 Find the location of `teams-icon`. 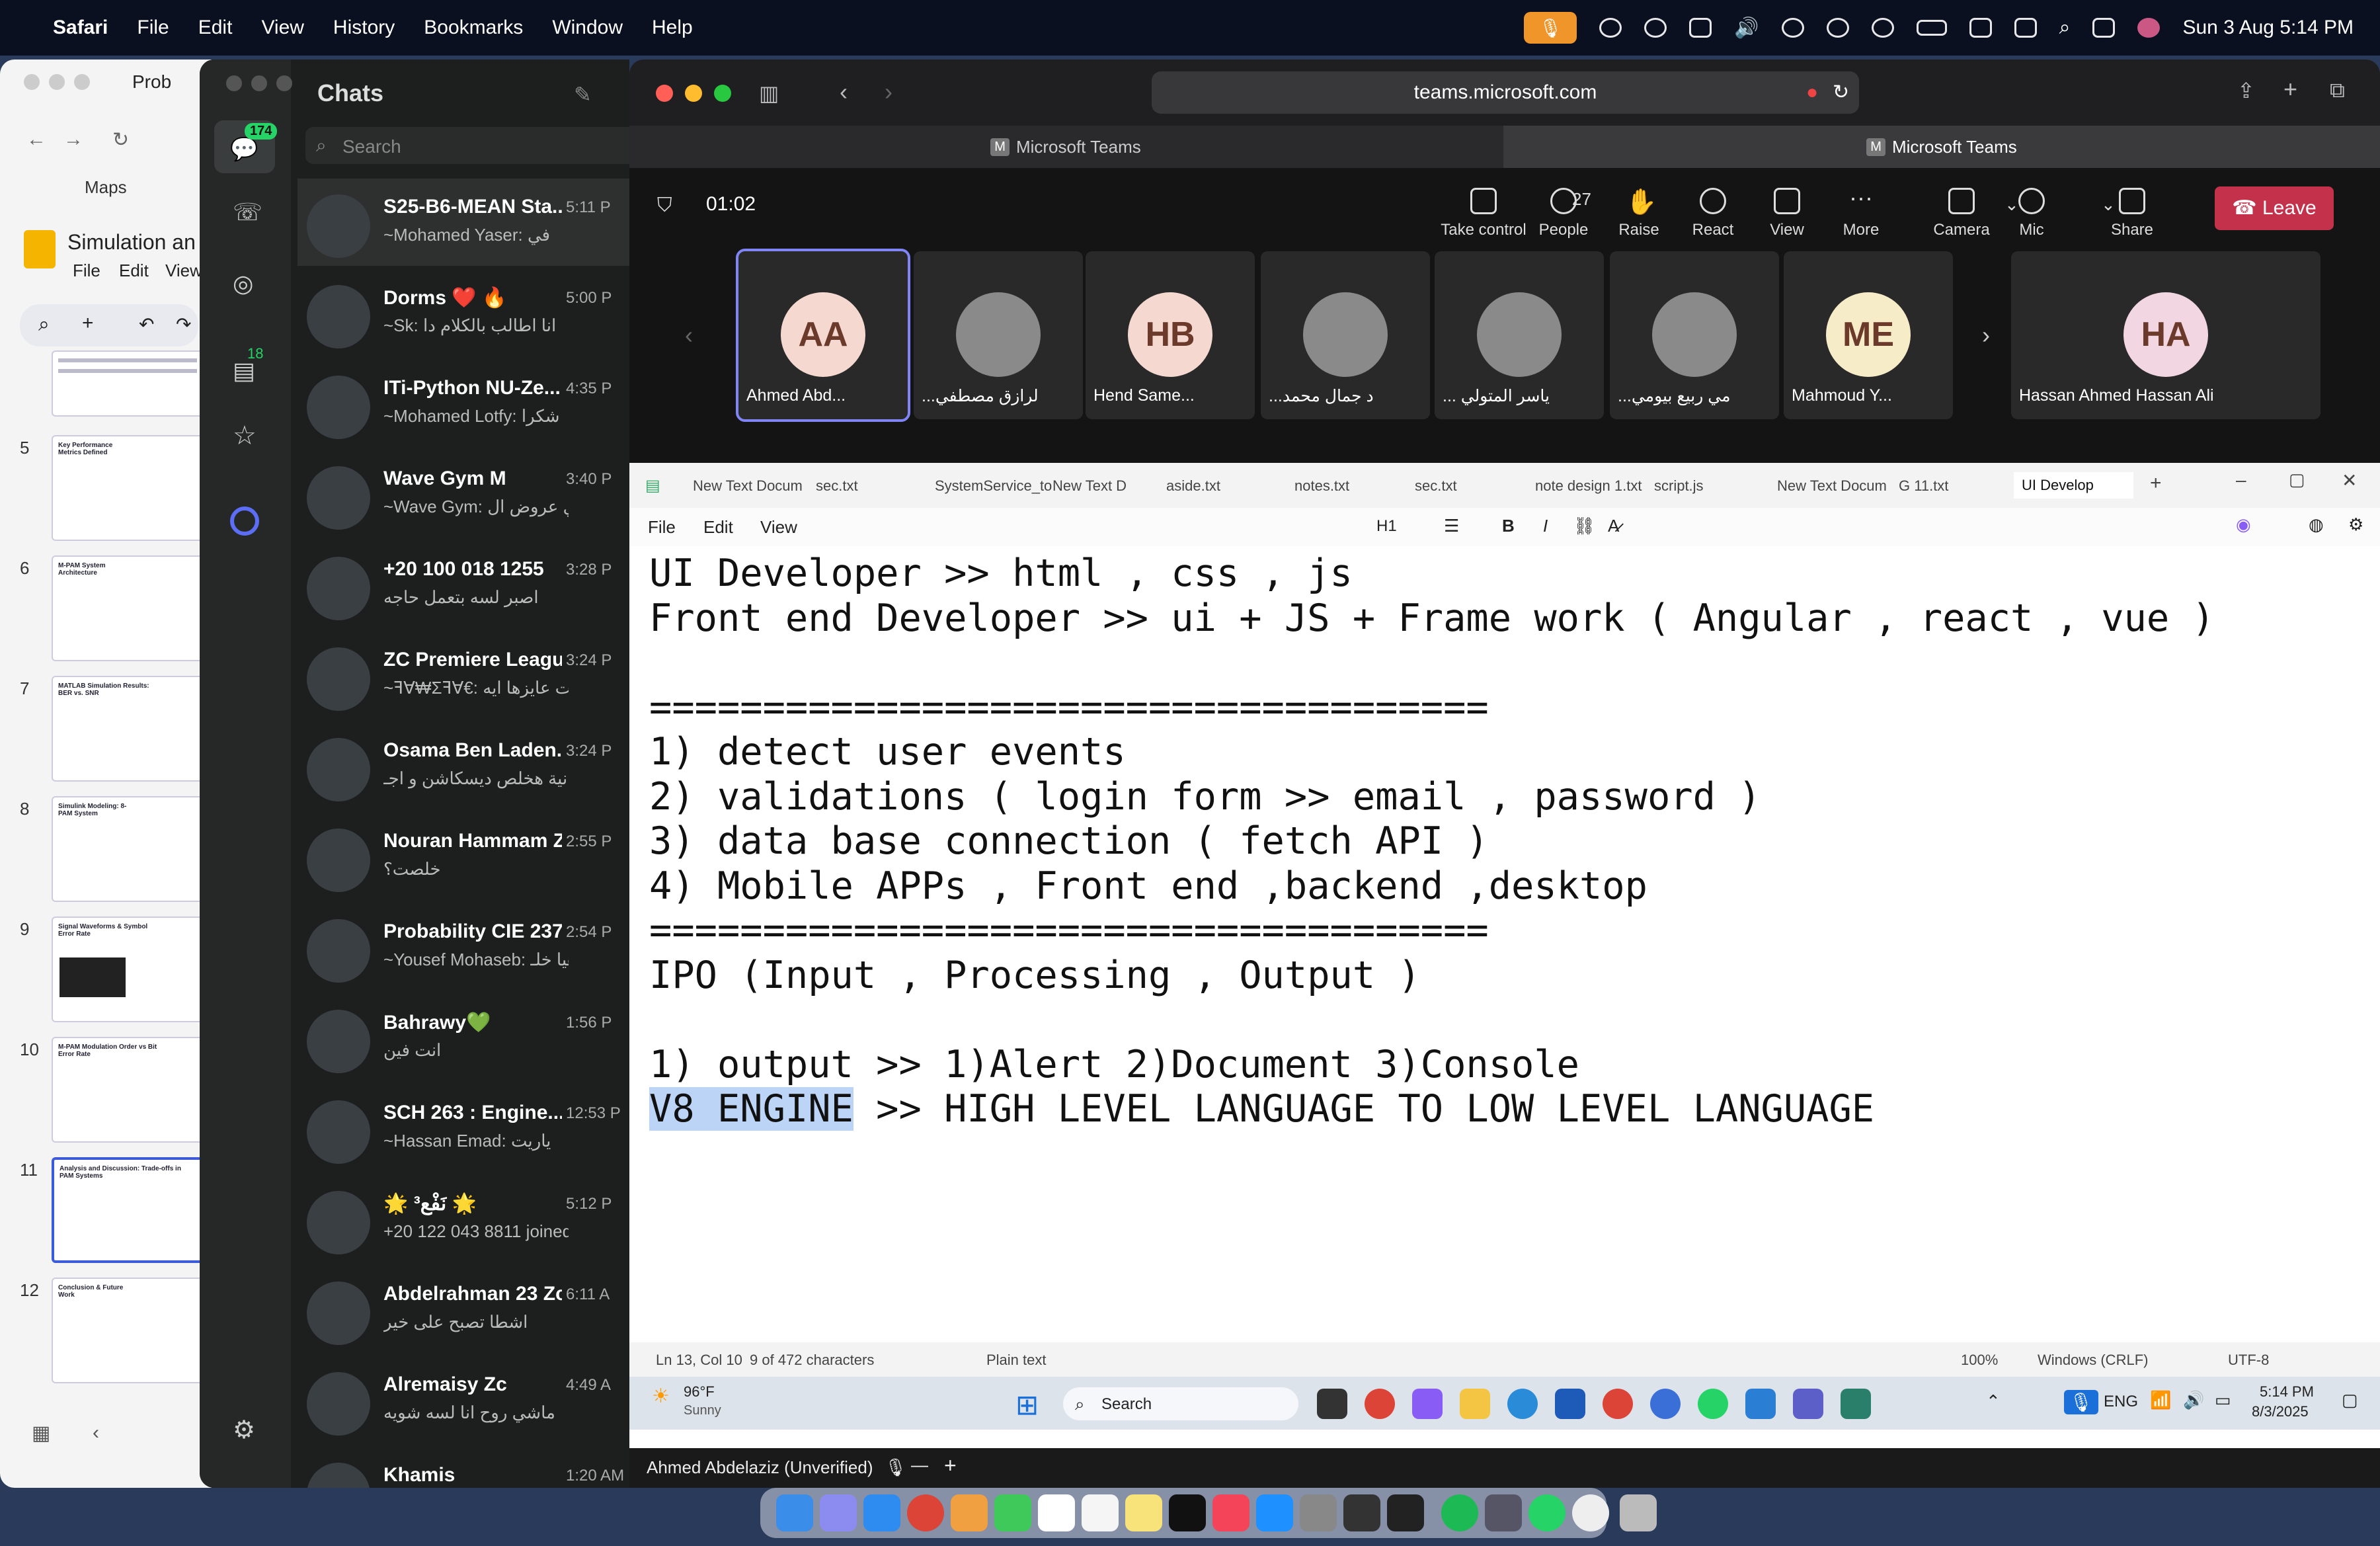

teams-icon is located at coordinates (1808, 1404).